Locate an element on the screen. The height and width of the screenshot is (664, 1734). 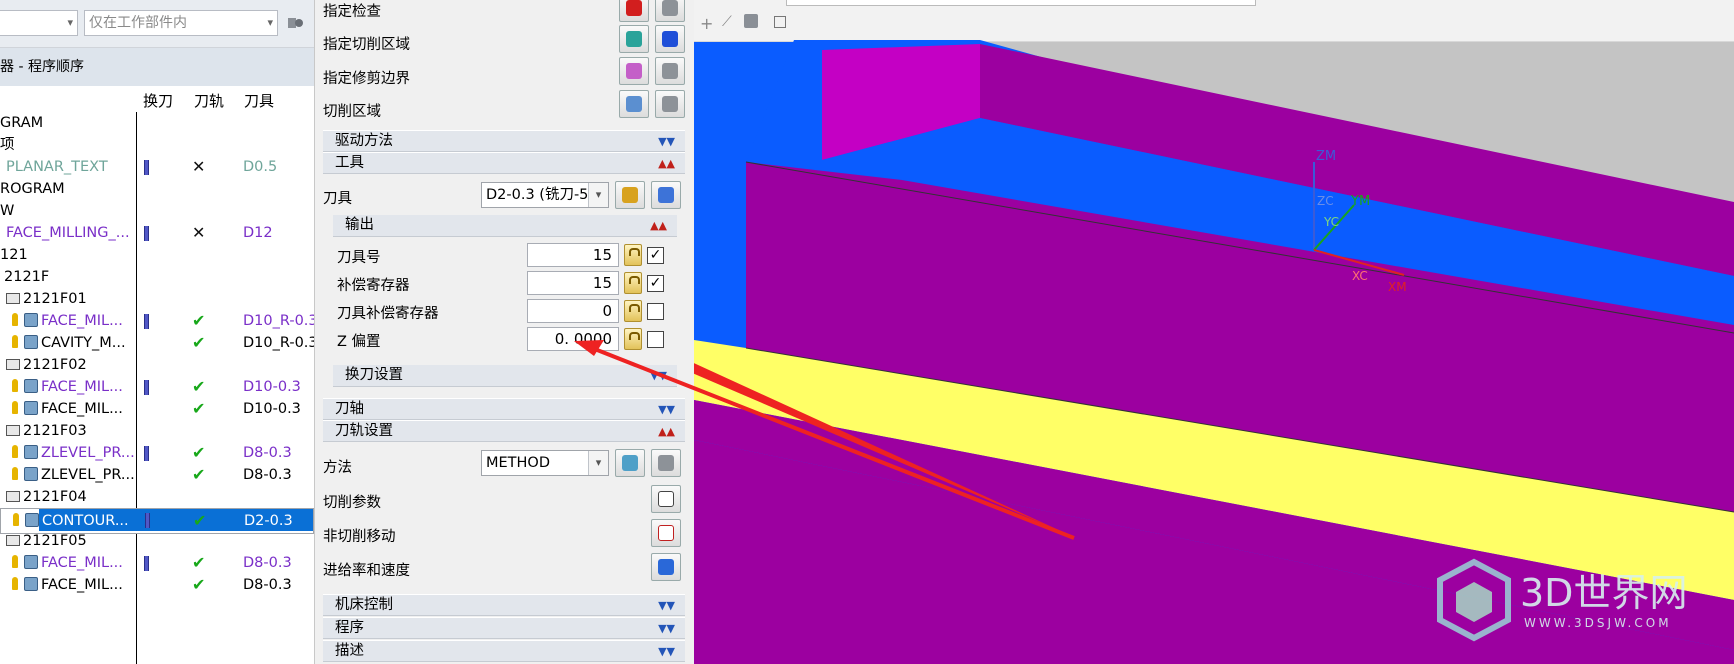
method-edit-icon is located at coordinates (630, 463).